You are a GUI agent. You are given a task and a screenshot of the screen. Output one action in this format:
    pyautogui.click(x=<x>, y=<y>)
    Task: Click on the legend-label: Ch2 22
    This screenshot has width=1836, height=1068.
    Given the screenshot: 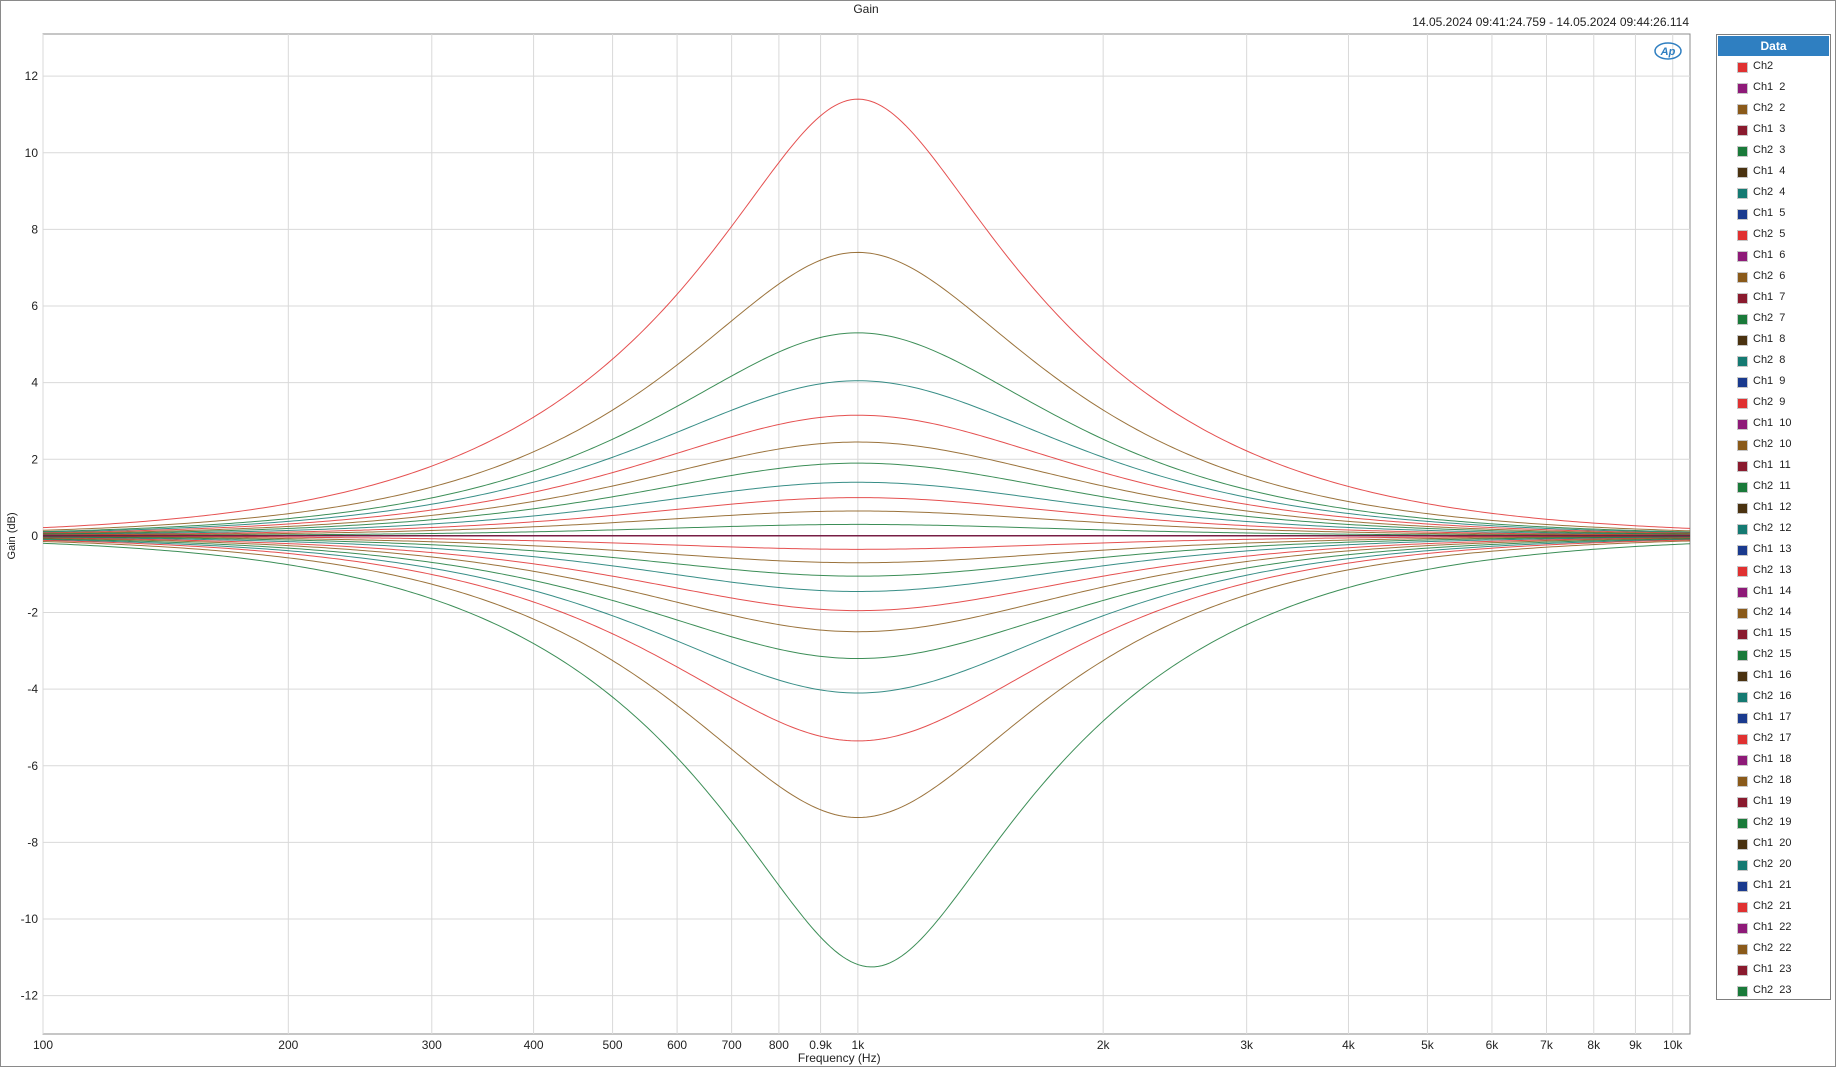 What is the action you would take?
    pyautogui.click(x=1772, y=948)
    